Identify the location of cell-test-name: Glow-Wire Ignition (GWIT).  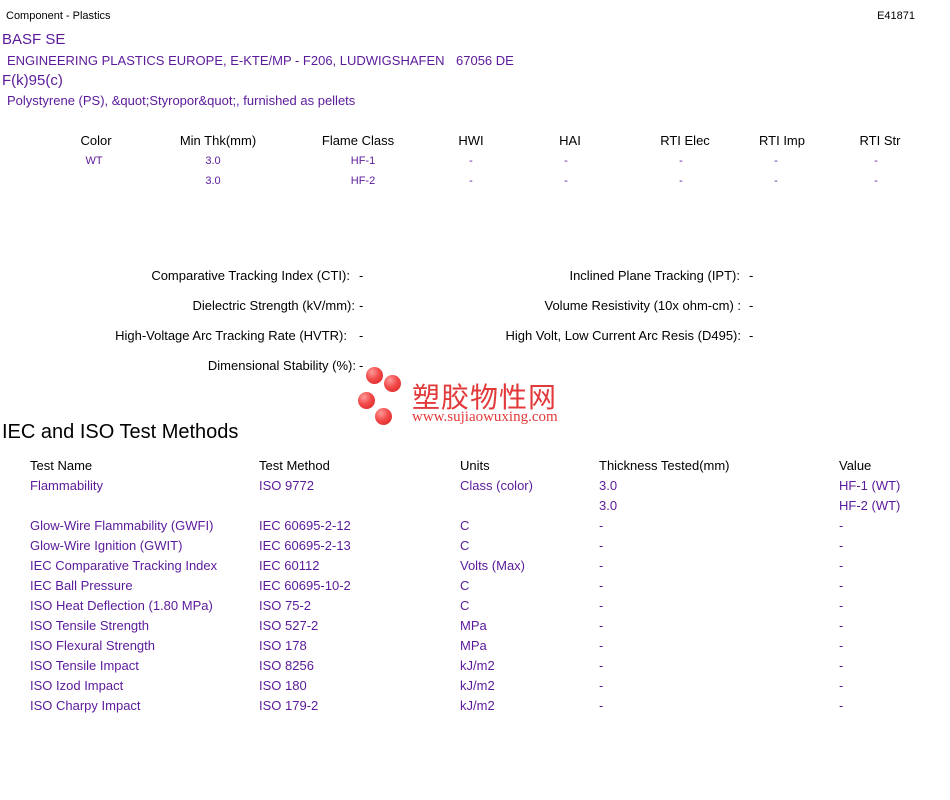
(106, 545).